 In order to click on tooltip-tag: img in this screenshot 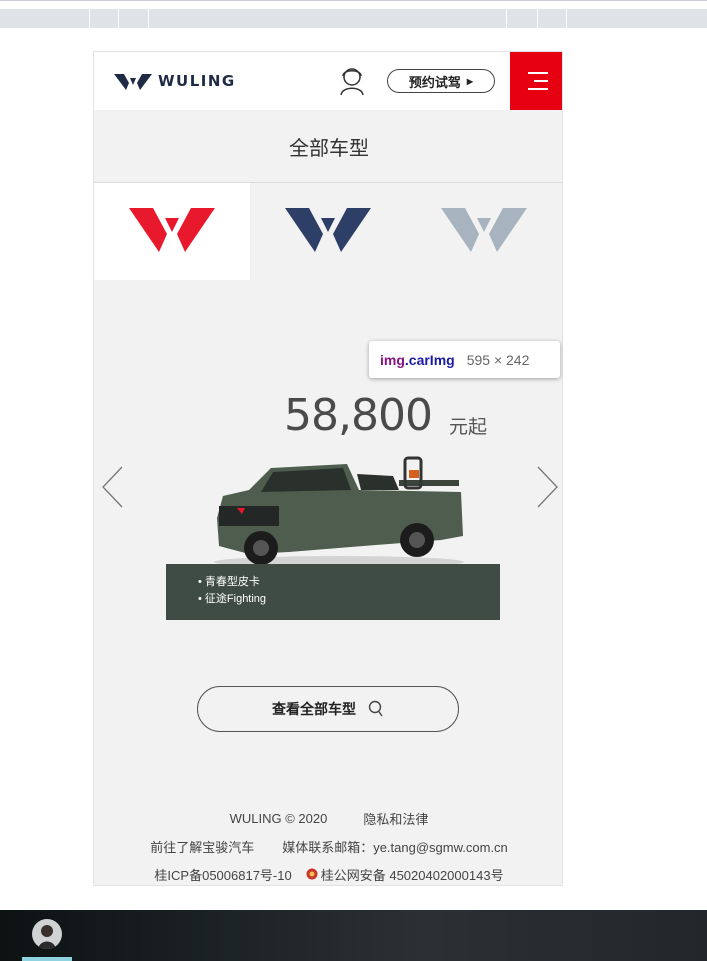, I will do `click(392, 359)`.